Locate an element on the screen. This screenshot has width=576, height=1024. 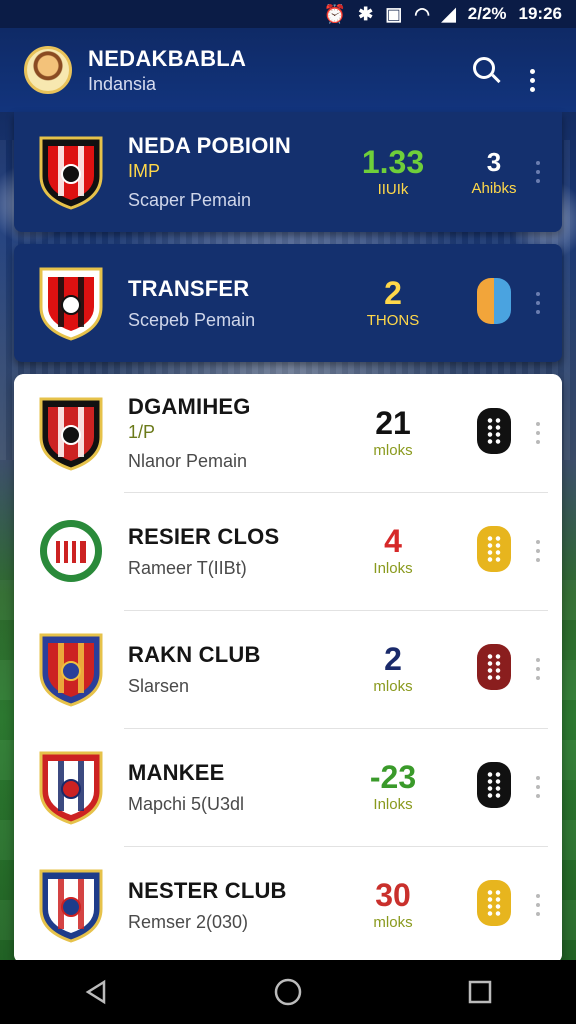
club-list-item: RAKN CLUB Slarsen 2 mloks is located at coordinates (288, 669).